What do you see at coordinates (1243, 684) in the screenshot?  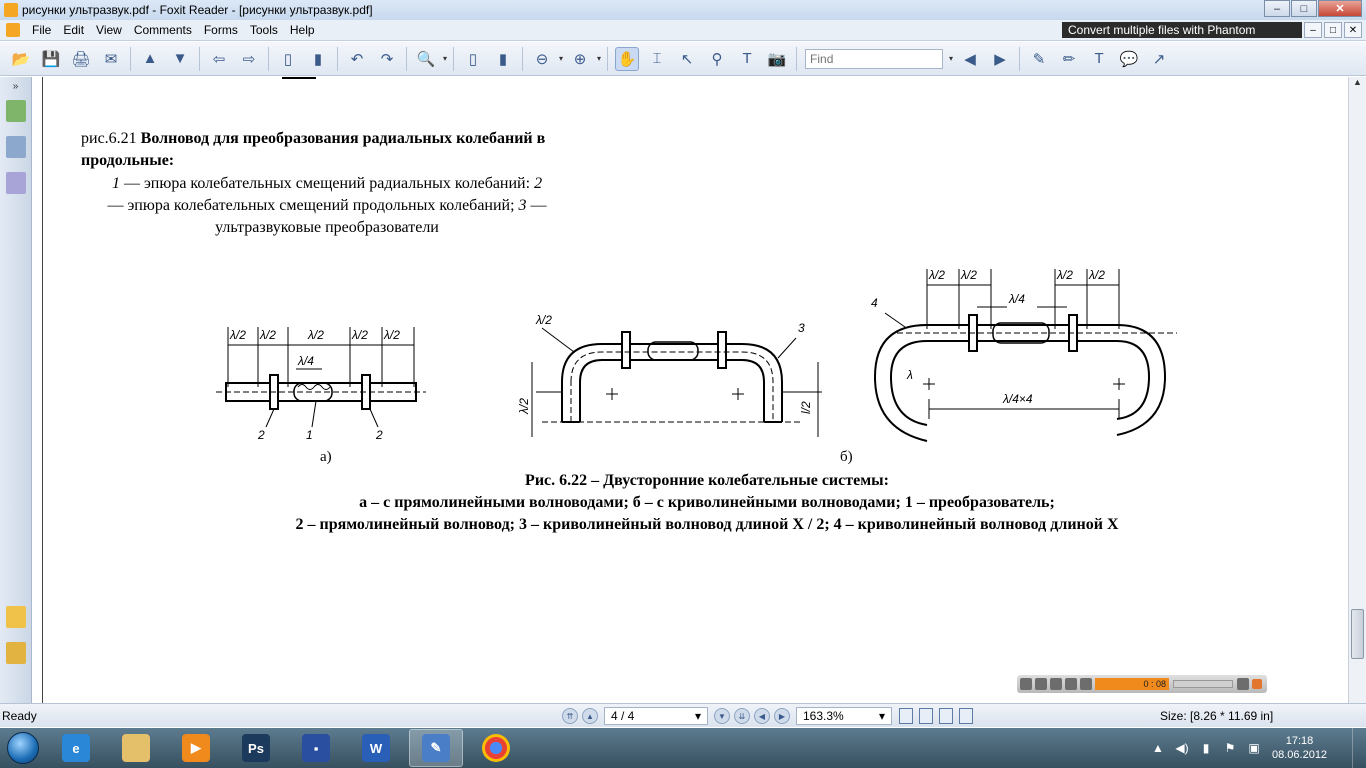 I see `media-minimize-icon` at bounding box center [1243, 684].